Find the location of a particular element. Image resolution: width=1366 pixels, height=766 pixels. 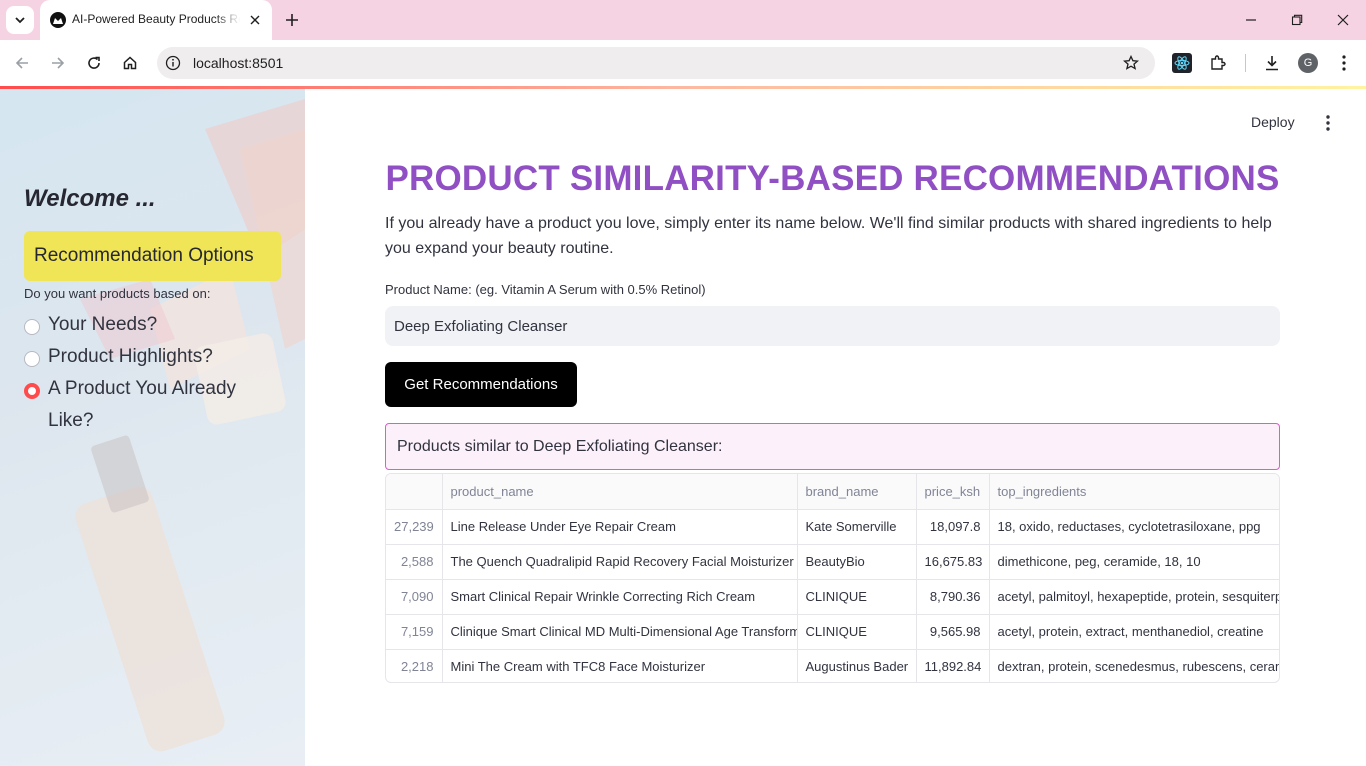

reload-icon is located at coordinates (94, 63).